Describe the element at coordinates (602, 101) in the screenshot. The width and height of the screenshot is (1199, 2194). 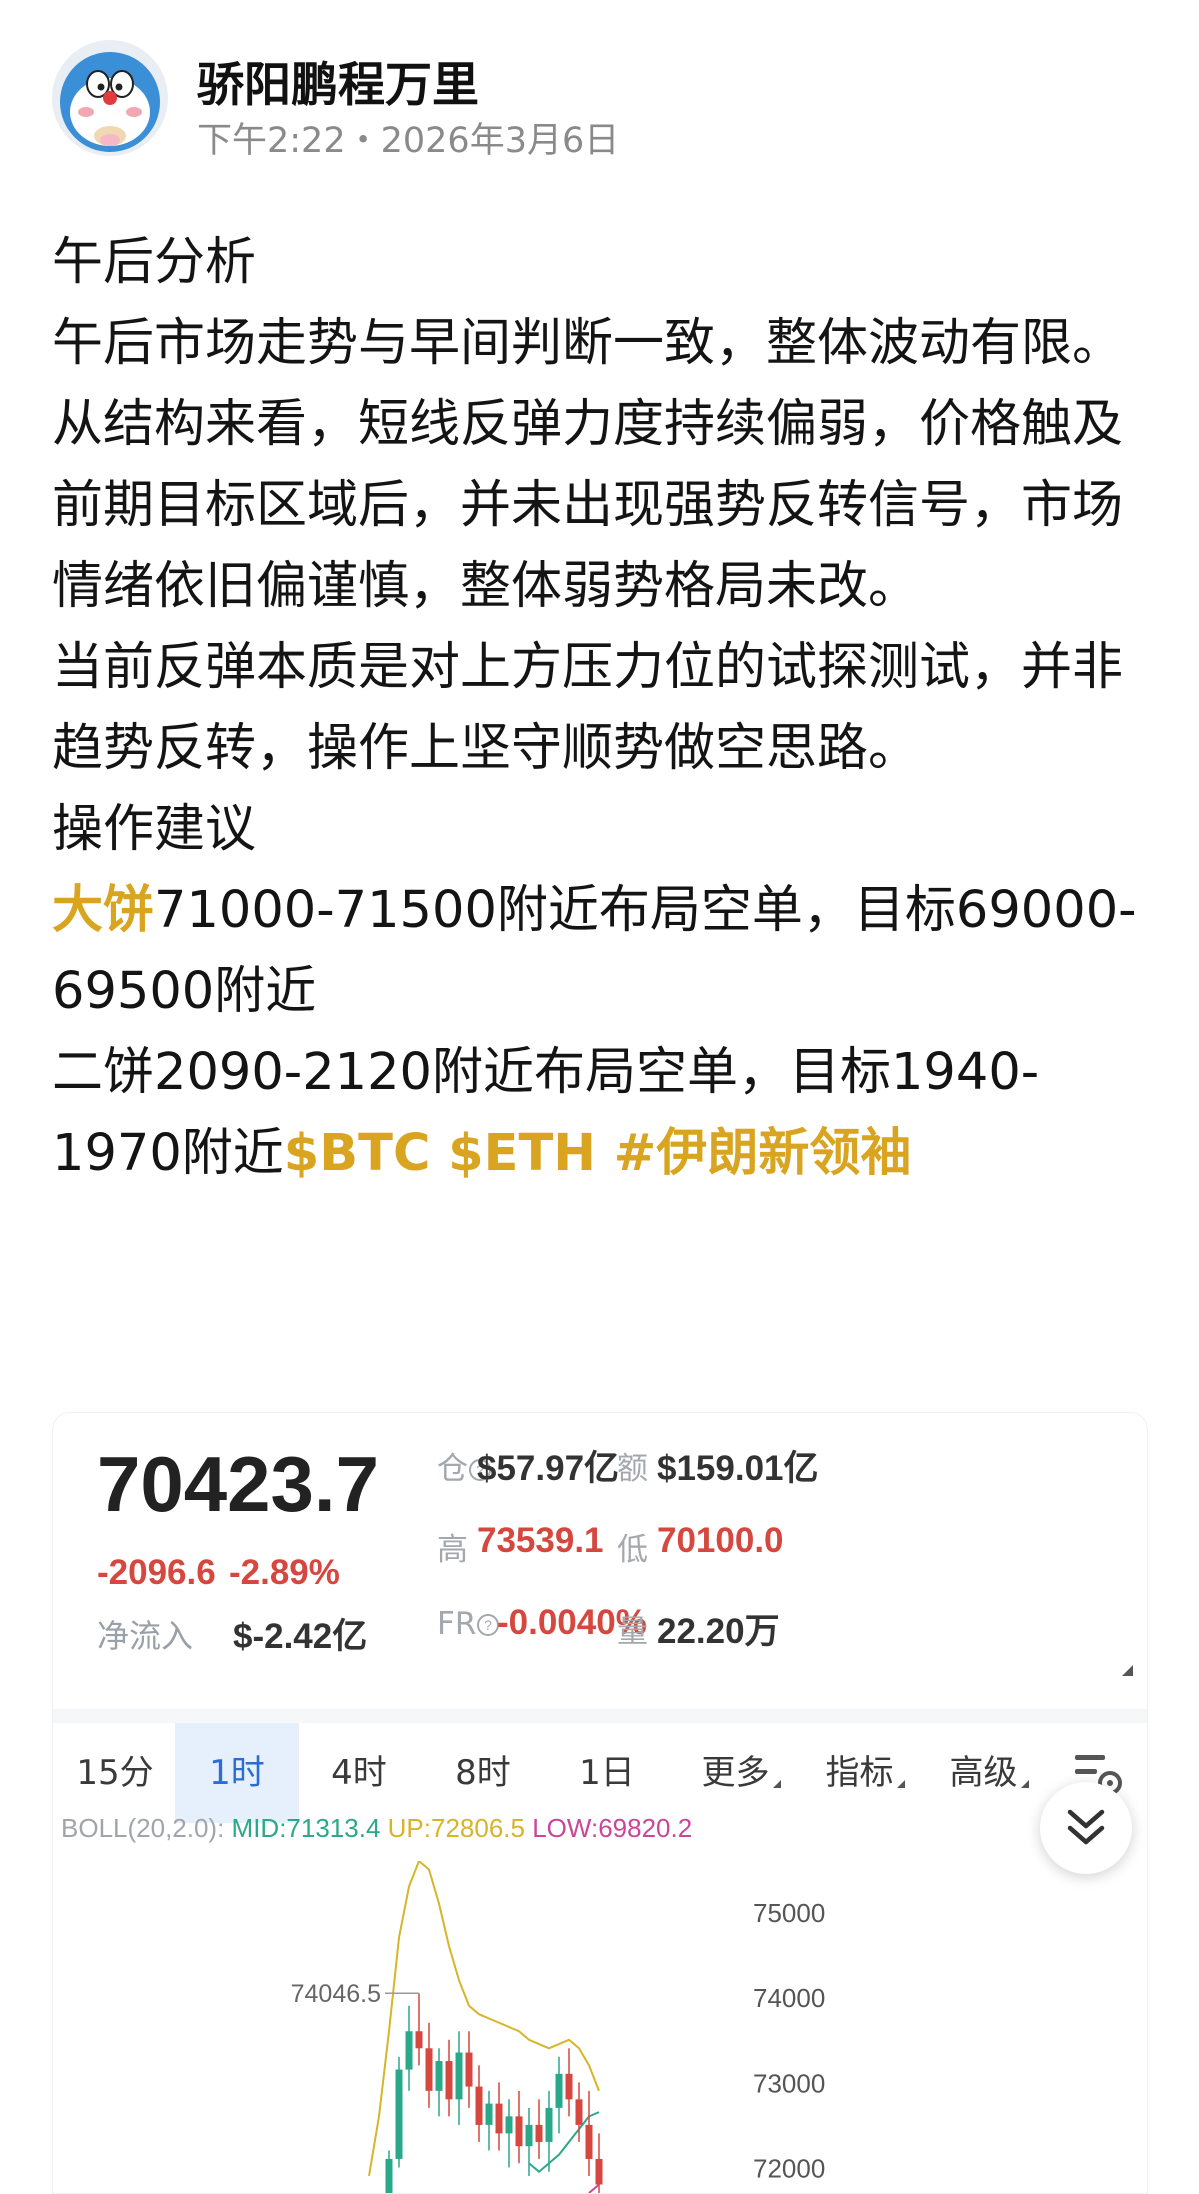
I see `post-header: 骄阳鹏程万里 下午2:22・2026年3月6日` at that location.